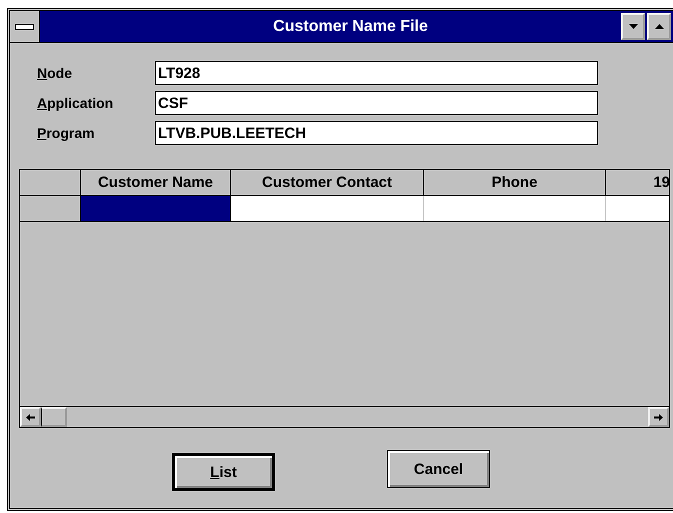  I want to click on column-header: Customer Contact, so click(327, 182).